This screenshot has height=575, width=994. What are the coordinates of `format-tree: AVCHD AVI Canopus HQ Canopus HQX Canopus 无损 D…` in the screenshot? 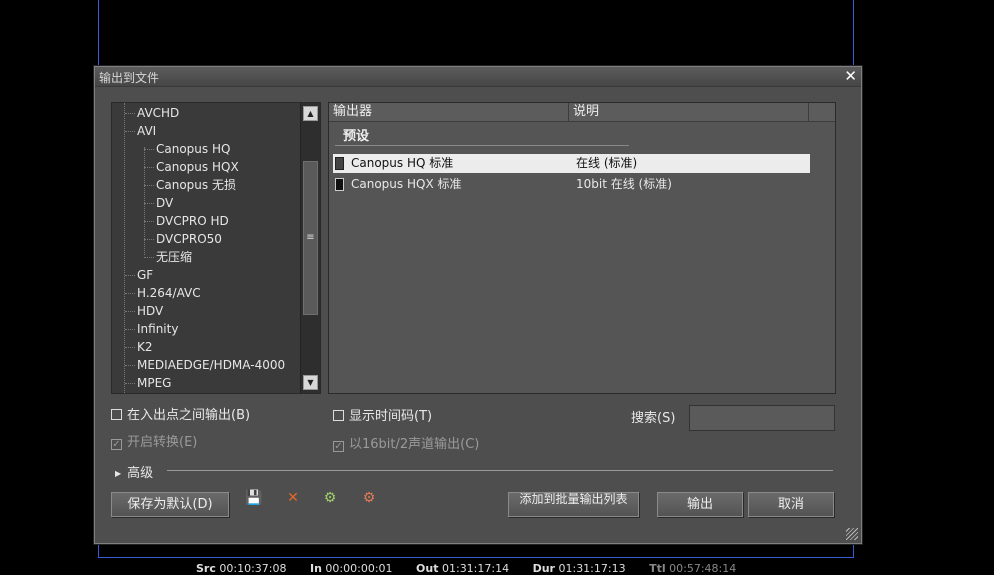 It's located at (216, 248).